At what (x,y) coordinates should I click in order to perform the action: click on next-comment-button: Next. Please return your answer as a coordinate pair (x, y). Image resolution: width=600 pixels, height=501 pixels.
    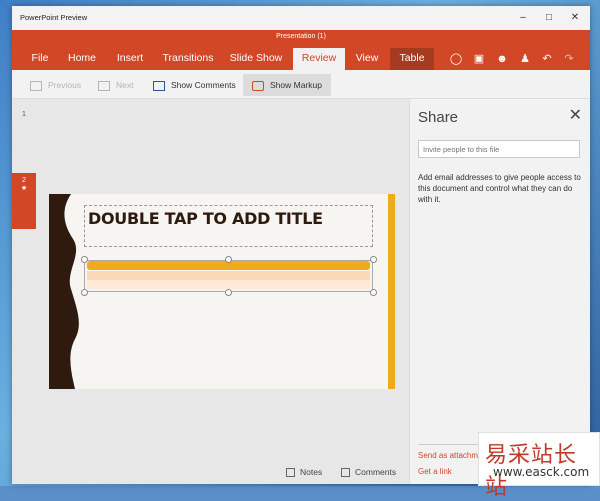
    Looking at the image, I should click on (115, 85).